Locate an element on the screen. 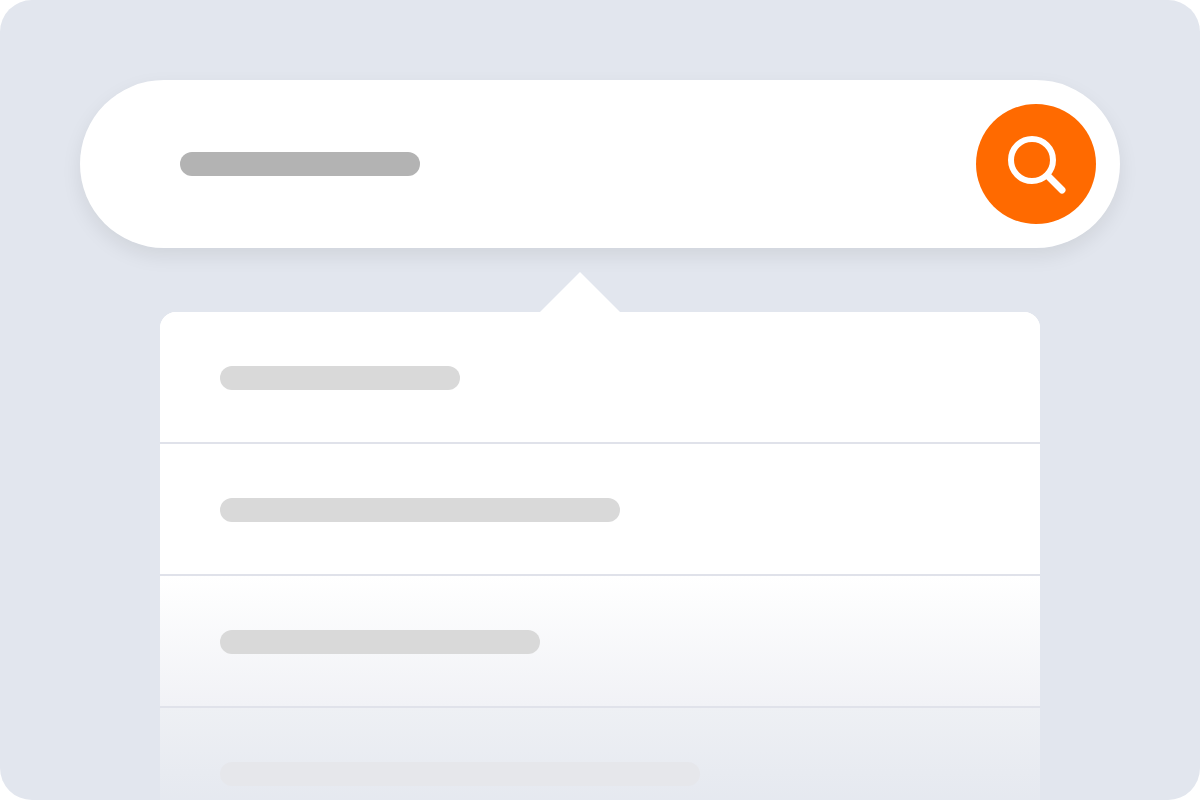 The width and height of the screenshot is (1200, 800). search-button is located at coordinates (1036, 164).